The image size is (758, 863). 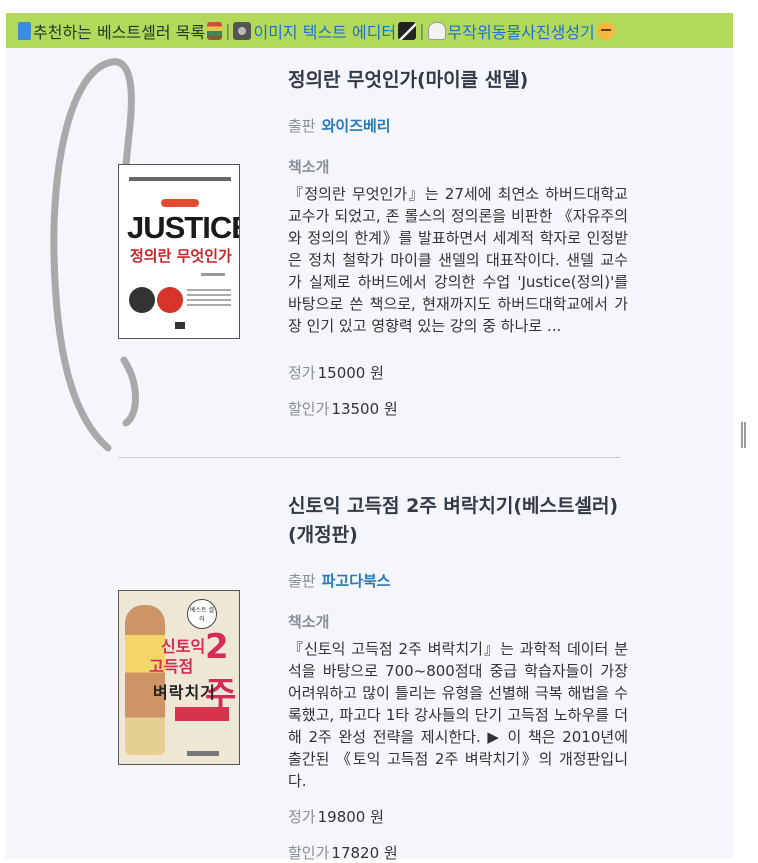 I want to click on resize-grip-icon, so click(x=743, y=435).